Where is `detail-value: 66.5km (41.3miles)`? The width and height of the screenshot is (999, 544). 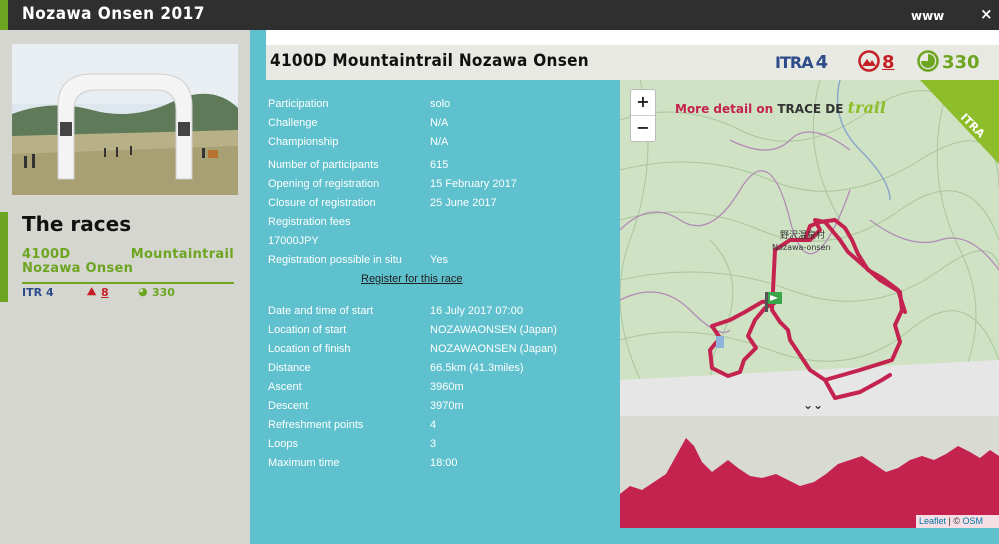 detail-value: 66.5km (41.3miles) is located at coordinates (477, 368).